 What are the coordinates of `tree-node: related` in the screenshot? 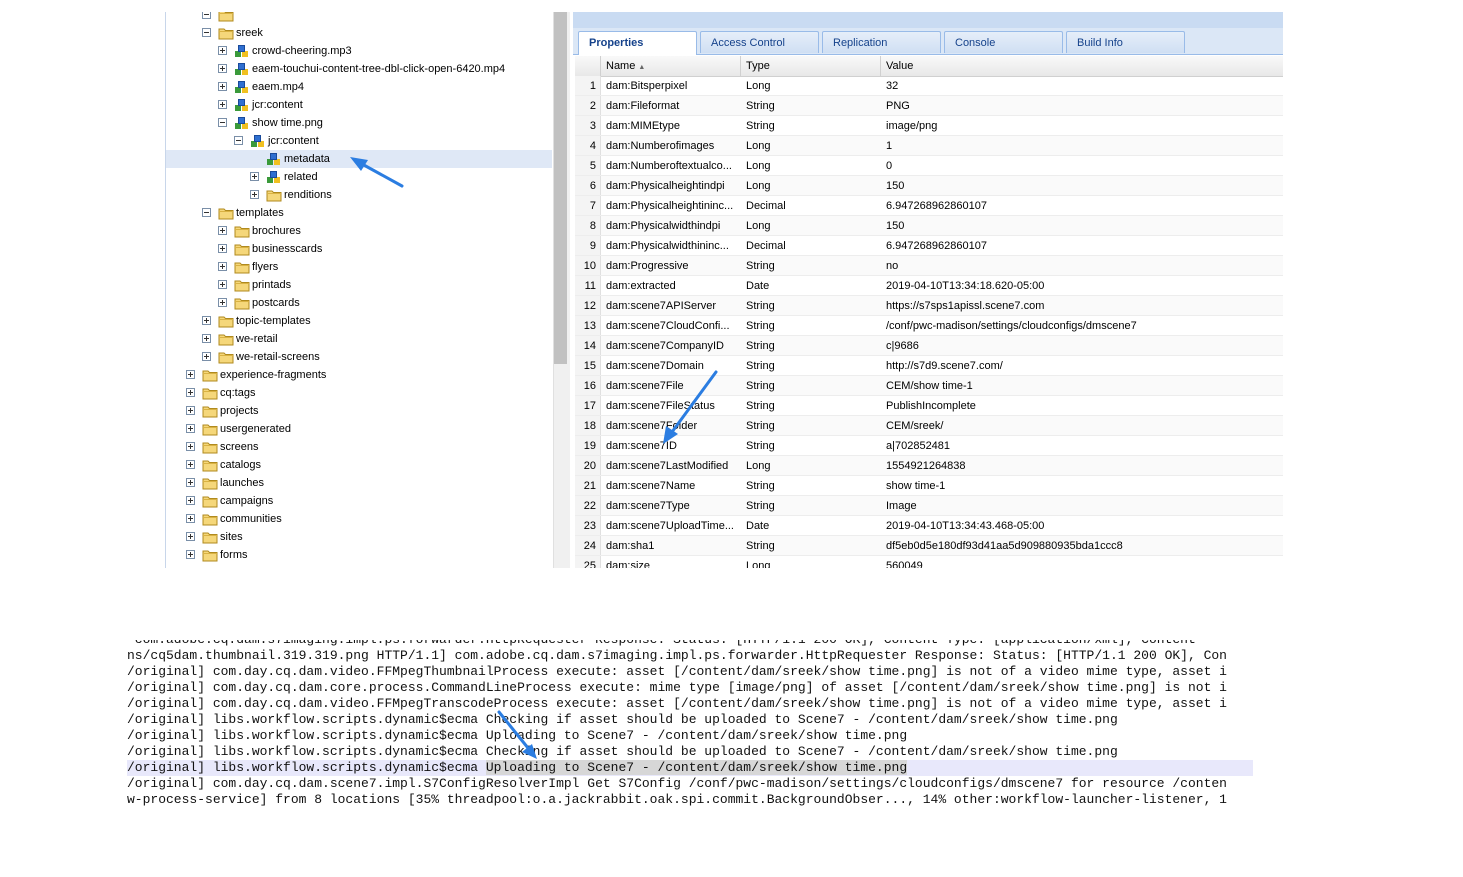 It's located at (359, 177).